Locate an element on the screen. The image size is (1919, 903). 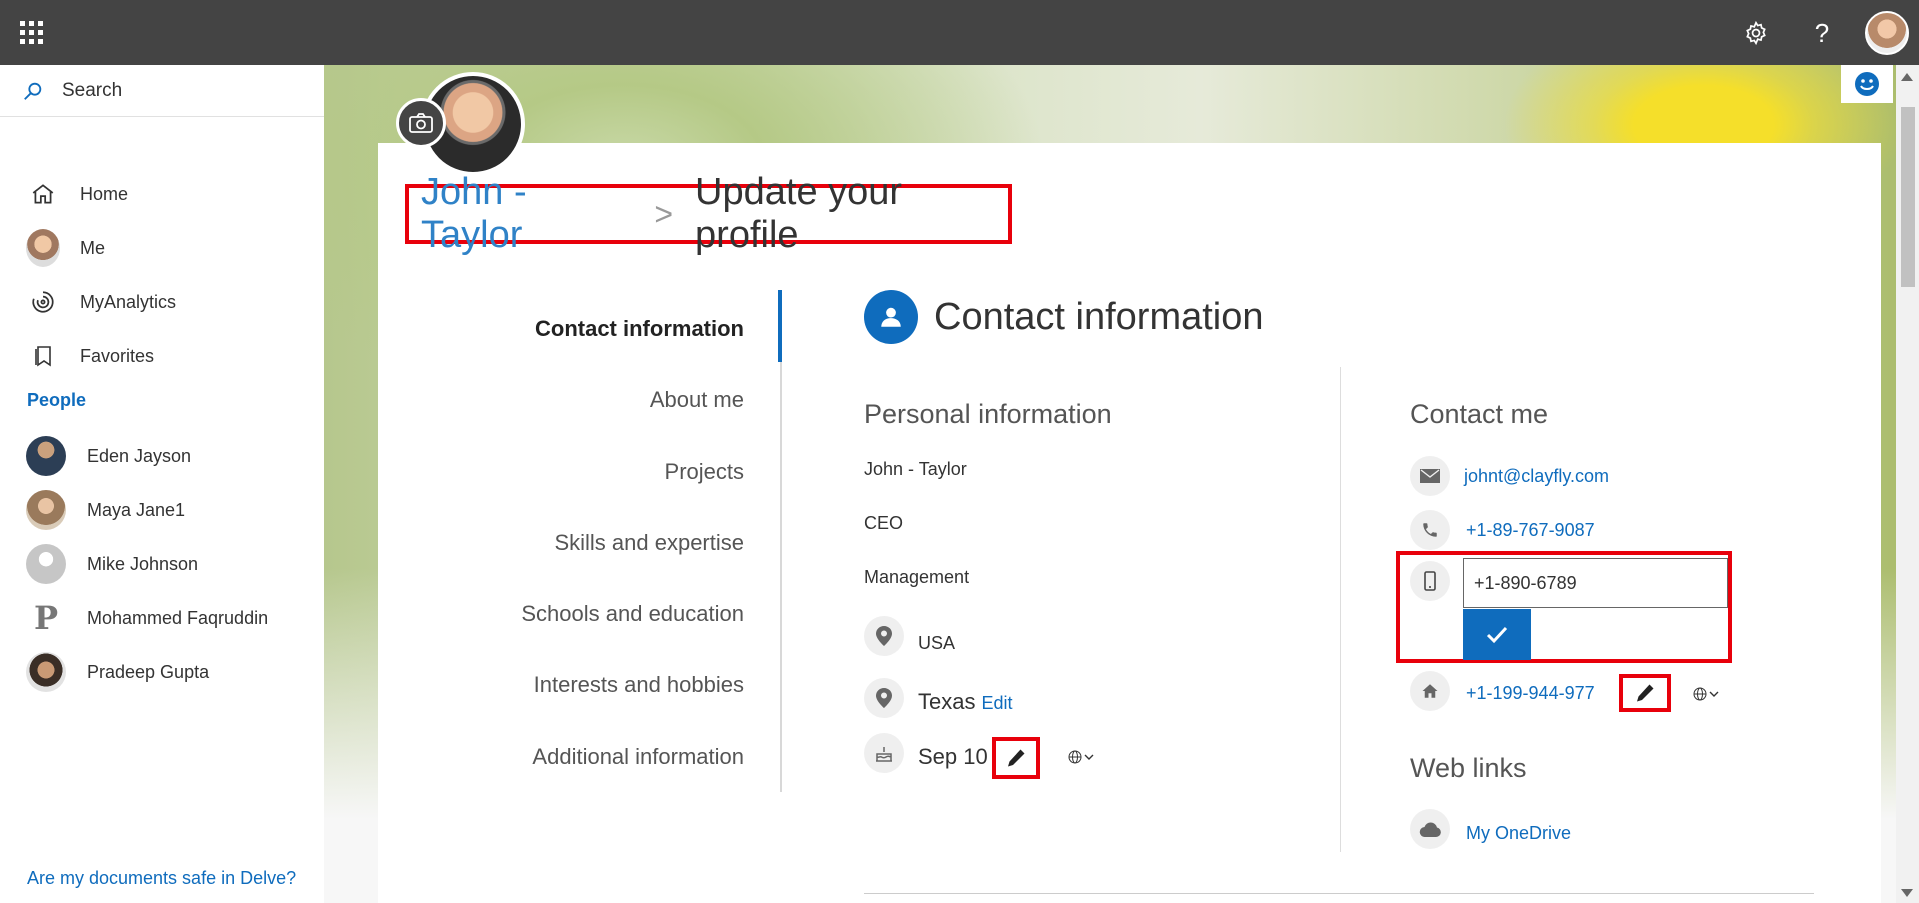
search-box: Search is located at coordinates (162, 91).